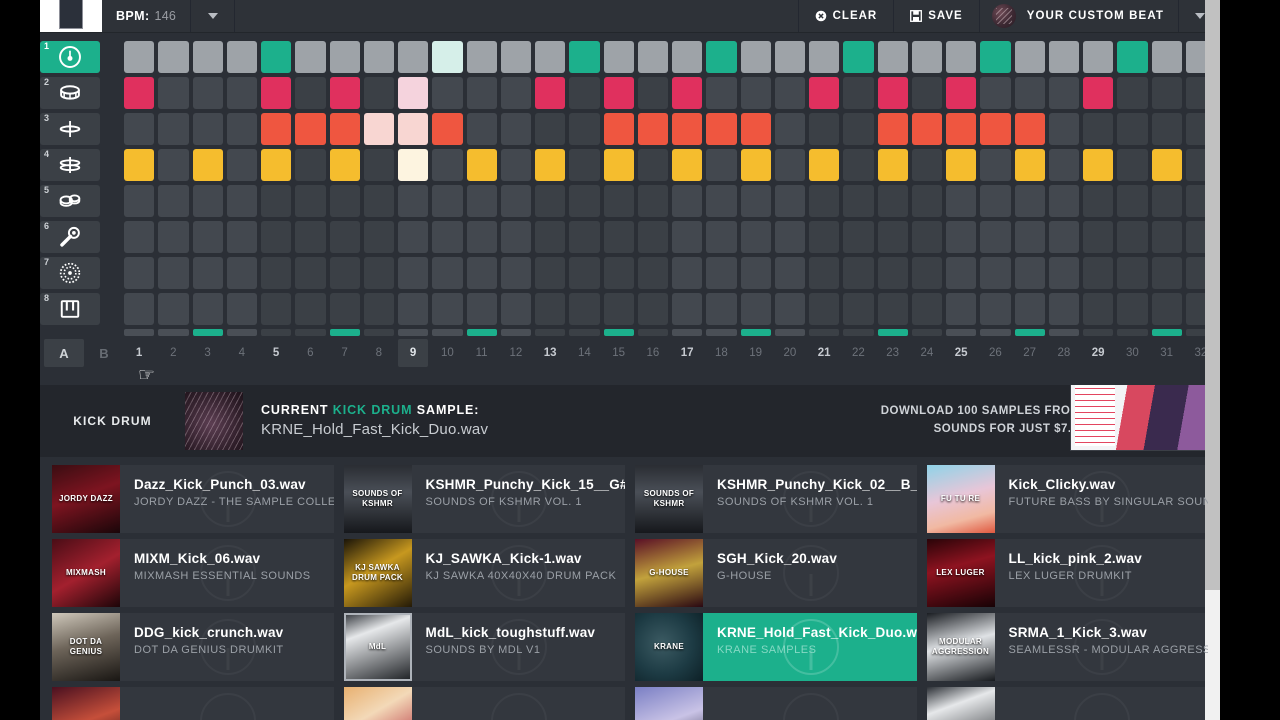  What do you see at coordinates (995, 353) in the screenshot?
I see `step-number: 26` at bounding box center [995, 353].